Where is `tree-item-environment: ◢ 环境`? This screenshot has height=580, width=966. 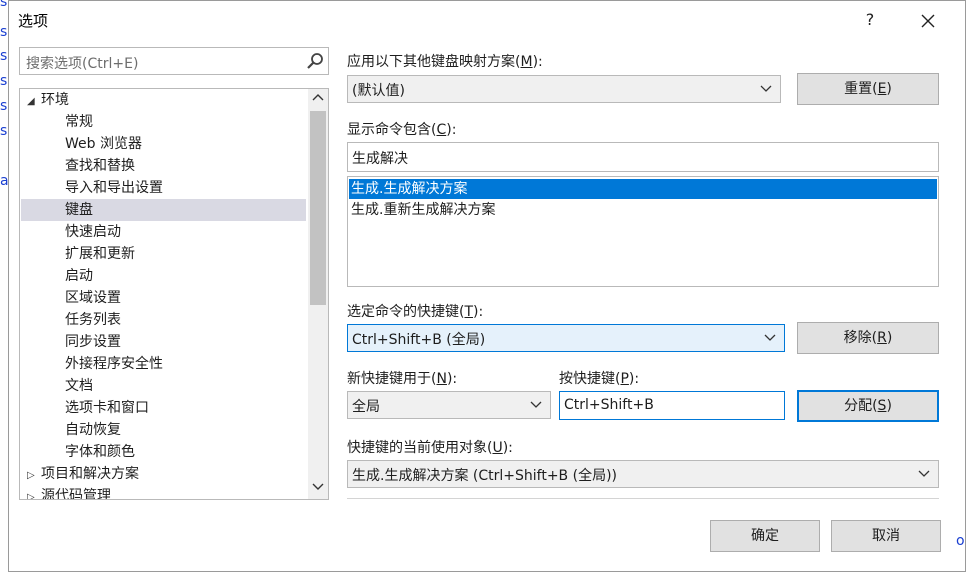 tree-item-environment: ◢ 环境 is located at coordinates (45, 100).